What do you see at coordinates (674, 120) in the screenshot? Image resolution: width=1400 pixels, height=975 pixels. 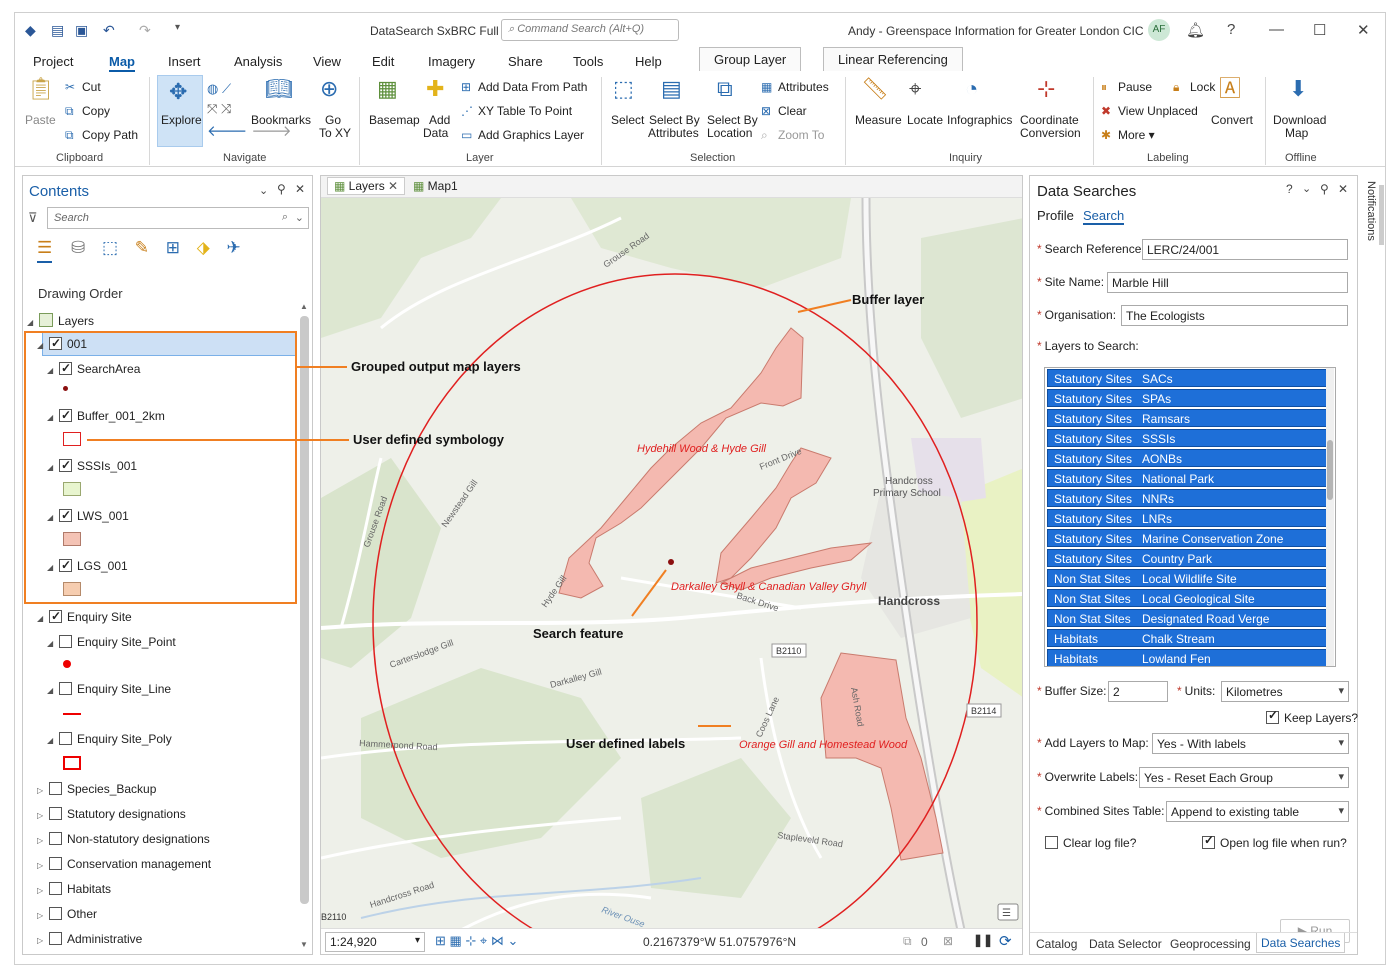 I see `select-by-attributes-button: Select By` at bounding box center [674, 120].